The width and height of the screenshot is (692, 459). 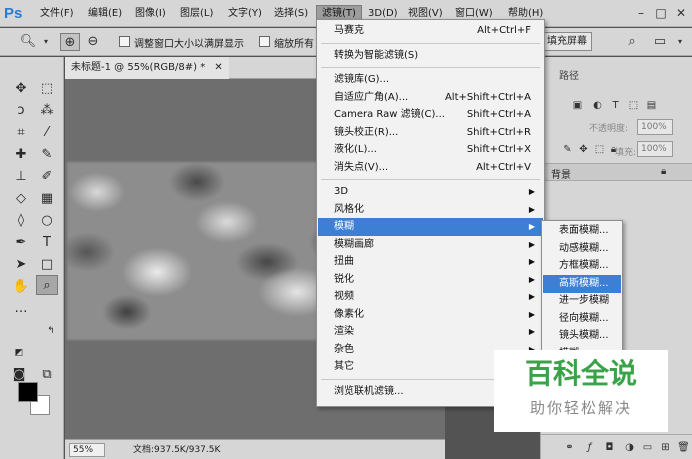 What do you see at coordinates (683, 447) in the screenshot?
I see `trash-icon: 🗑︎` at bounding box center [683, 447].